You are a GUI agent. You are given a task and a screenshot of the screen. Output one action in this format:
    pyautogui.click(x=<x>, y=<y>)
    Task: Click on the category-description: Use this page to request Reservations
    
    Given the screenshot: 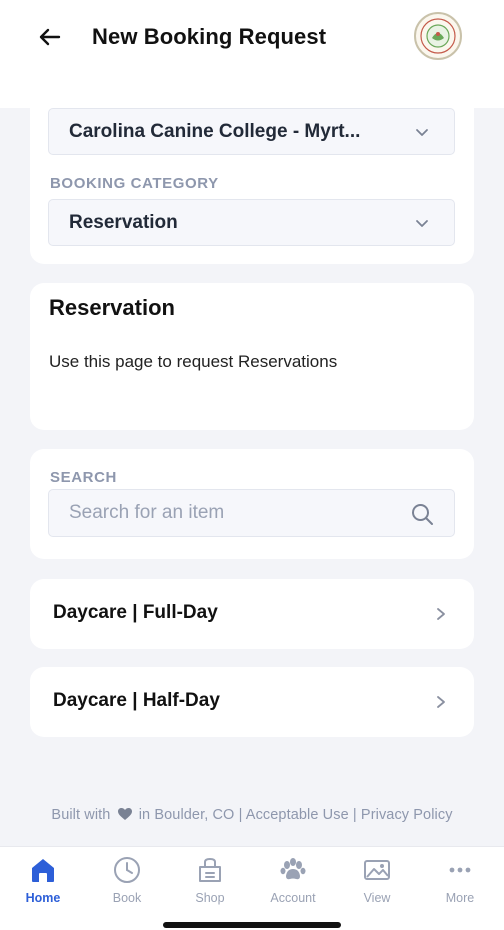 What is the action you would take?
    pyautogui.click(x=193, y=361)
    